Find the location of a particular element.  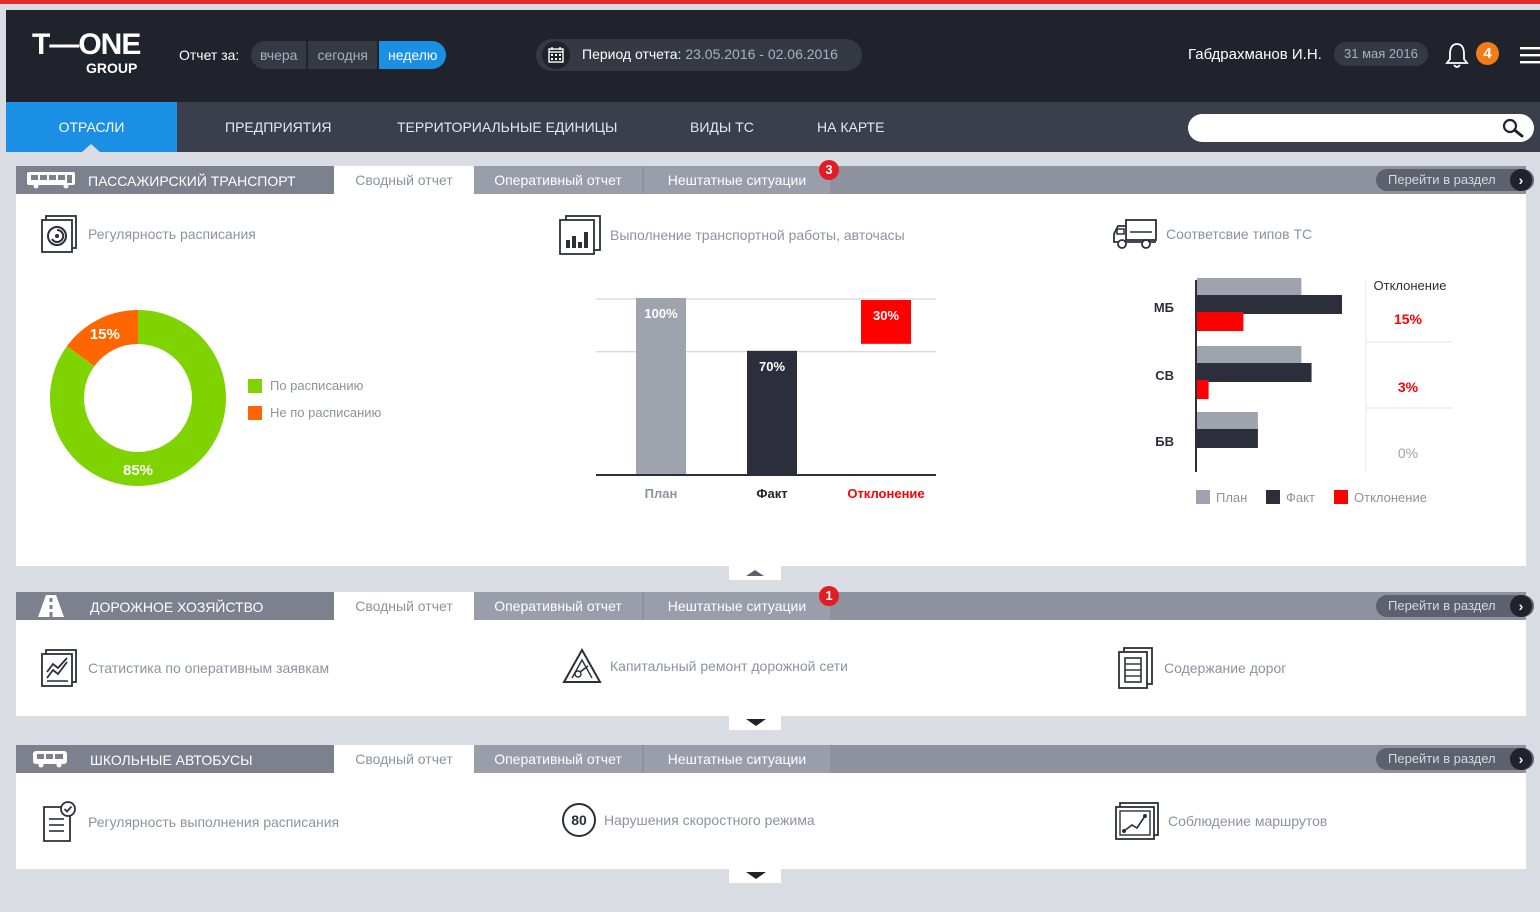

x-tick-label: Факт is located at coordinates (771, 493).